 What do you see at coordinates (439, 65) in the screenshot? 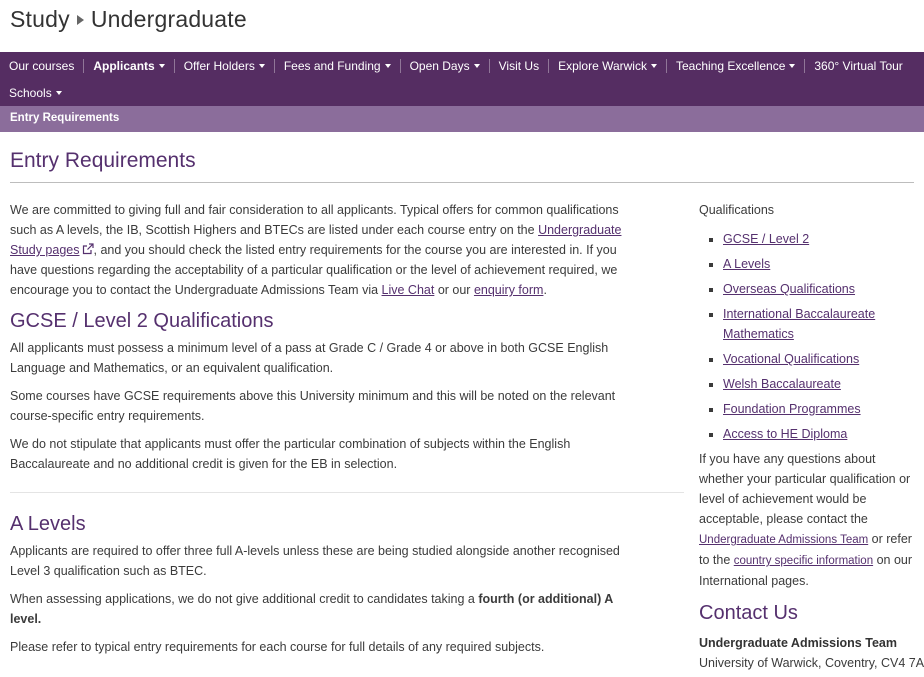
I see `nav-item-label: Open Days` at bounding box center [439, 65].